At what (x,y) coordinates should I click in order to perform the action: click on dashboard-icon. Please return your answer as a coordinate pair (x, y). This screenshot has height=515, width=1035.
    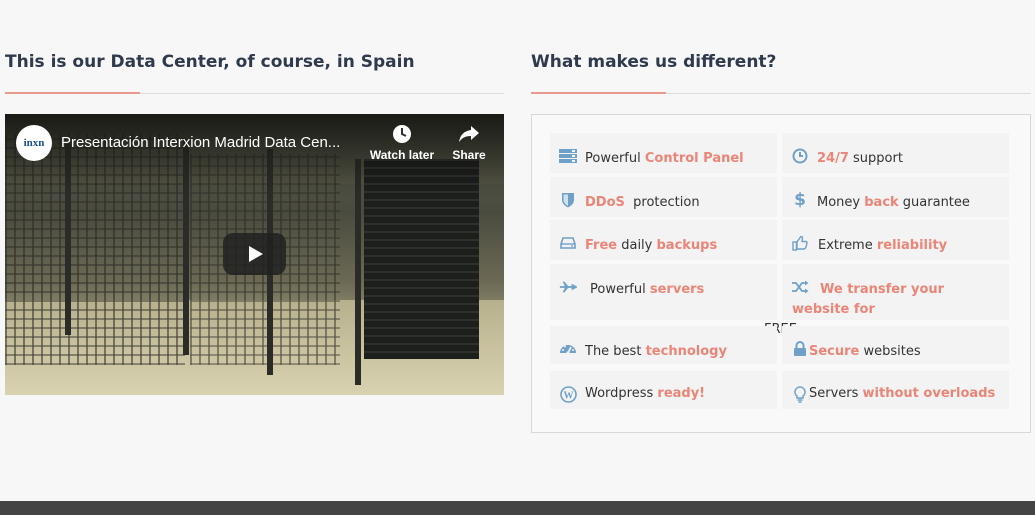
    Looking at the image, I should click on (568, 349).